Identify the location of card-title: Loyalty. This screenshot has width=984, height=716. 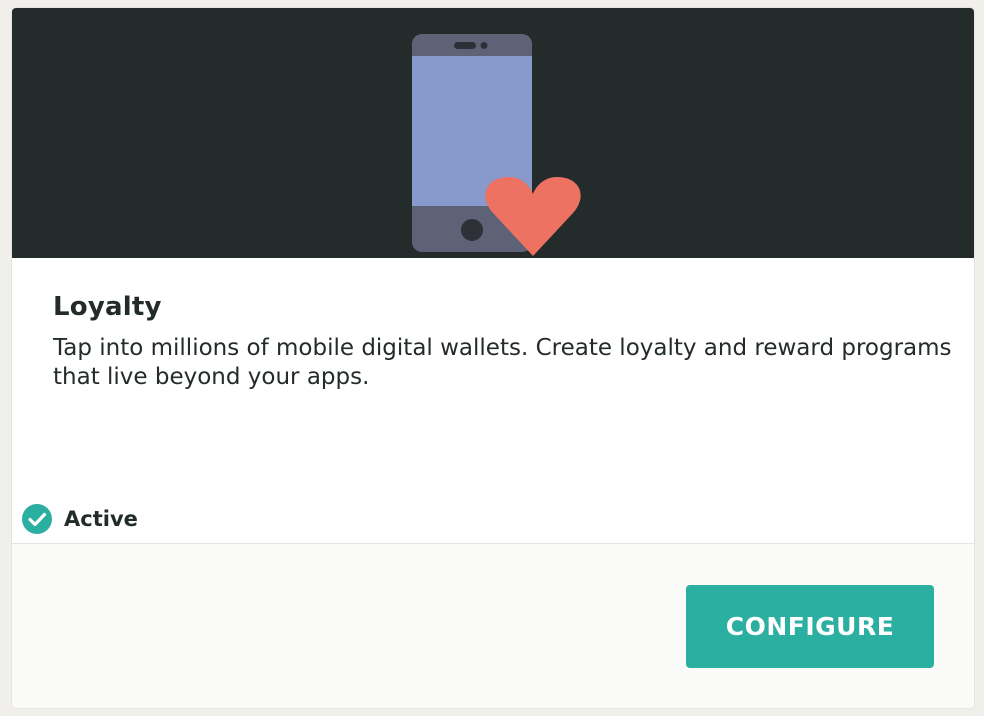
(107, 307).